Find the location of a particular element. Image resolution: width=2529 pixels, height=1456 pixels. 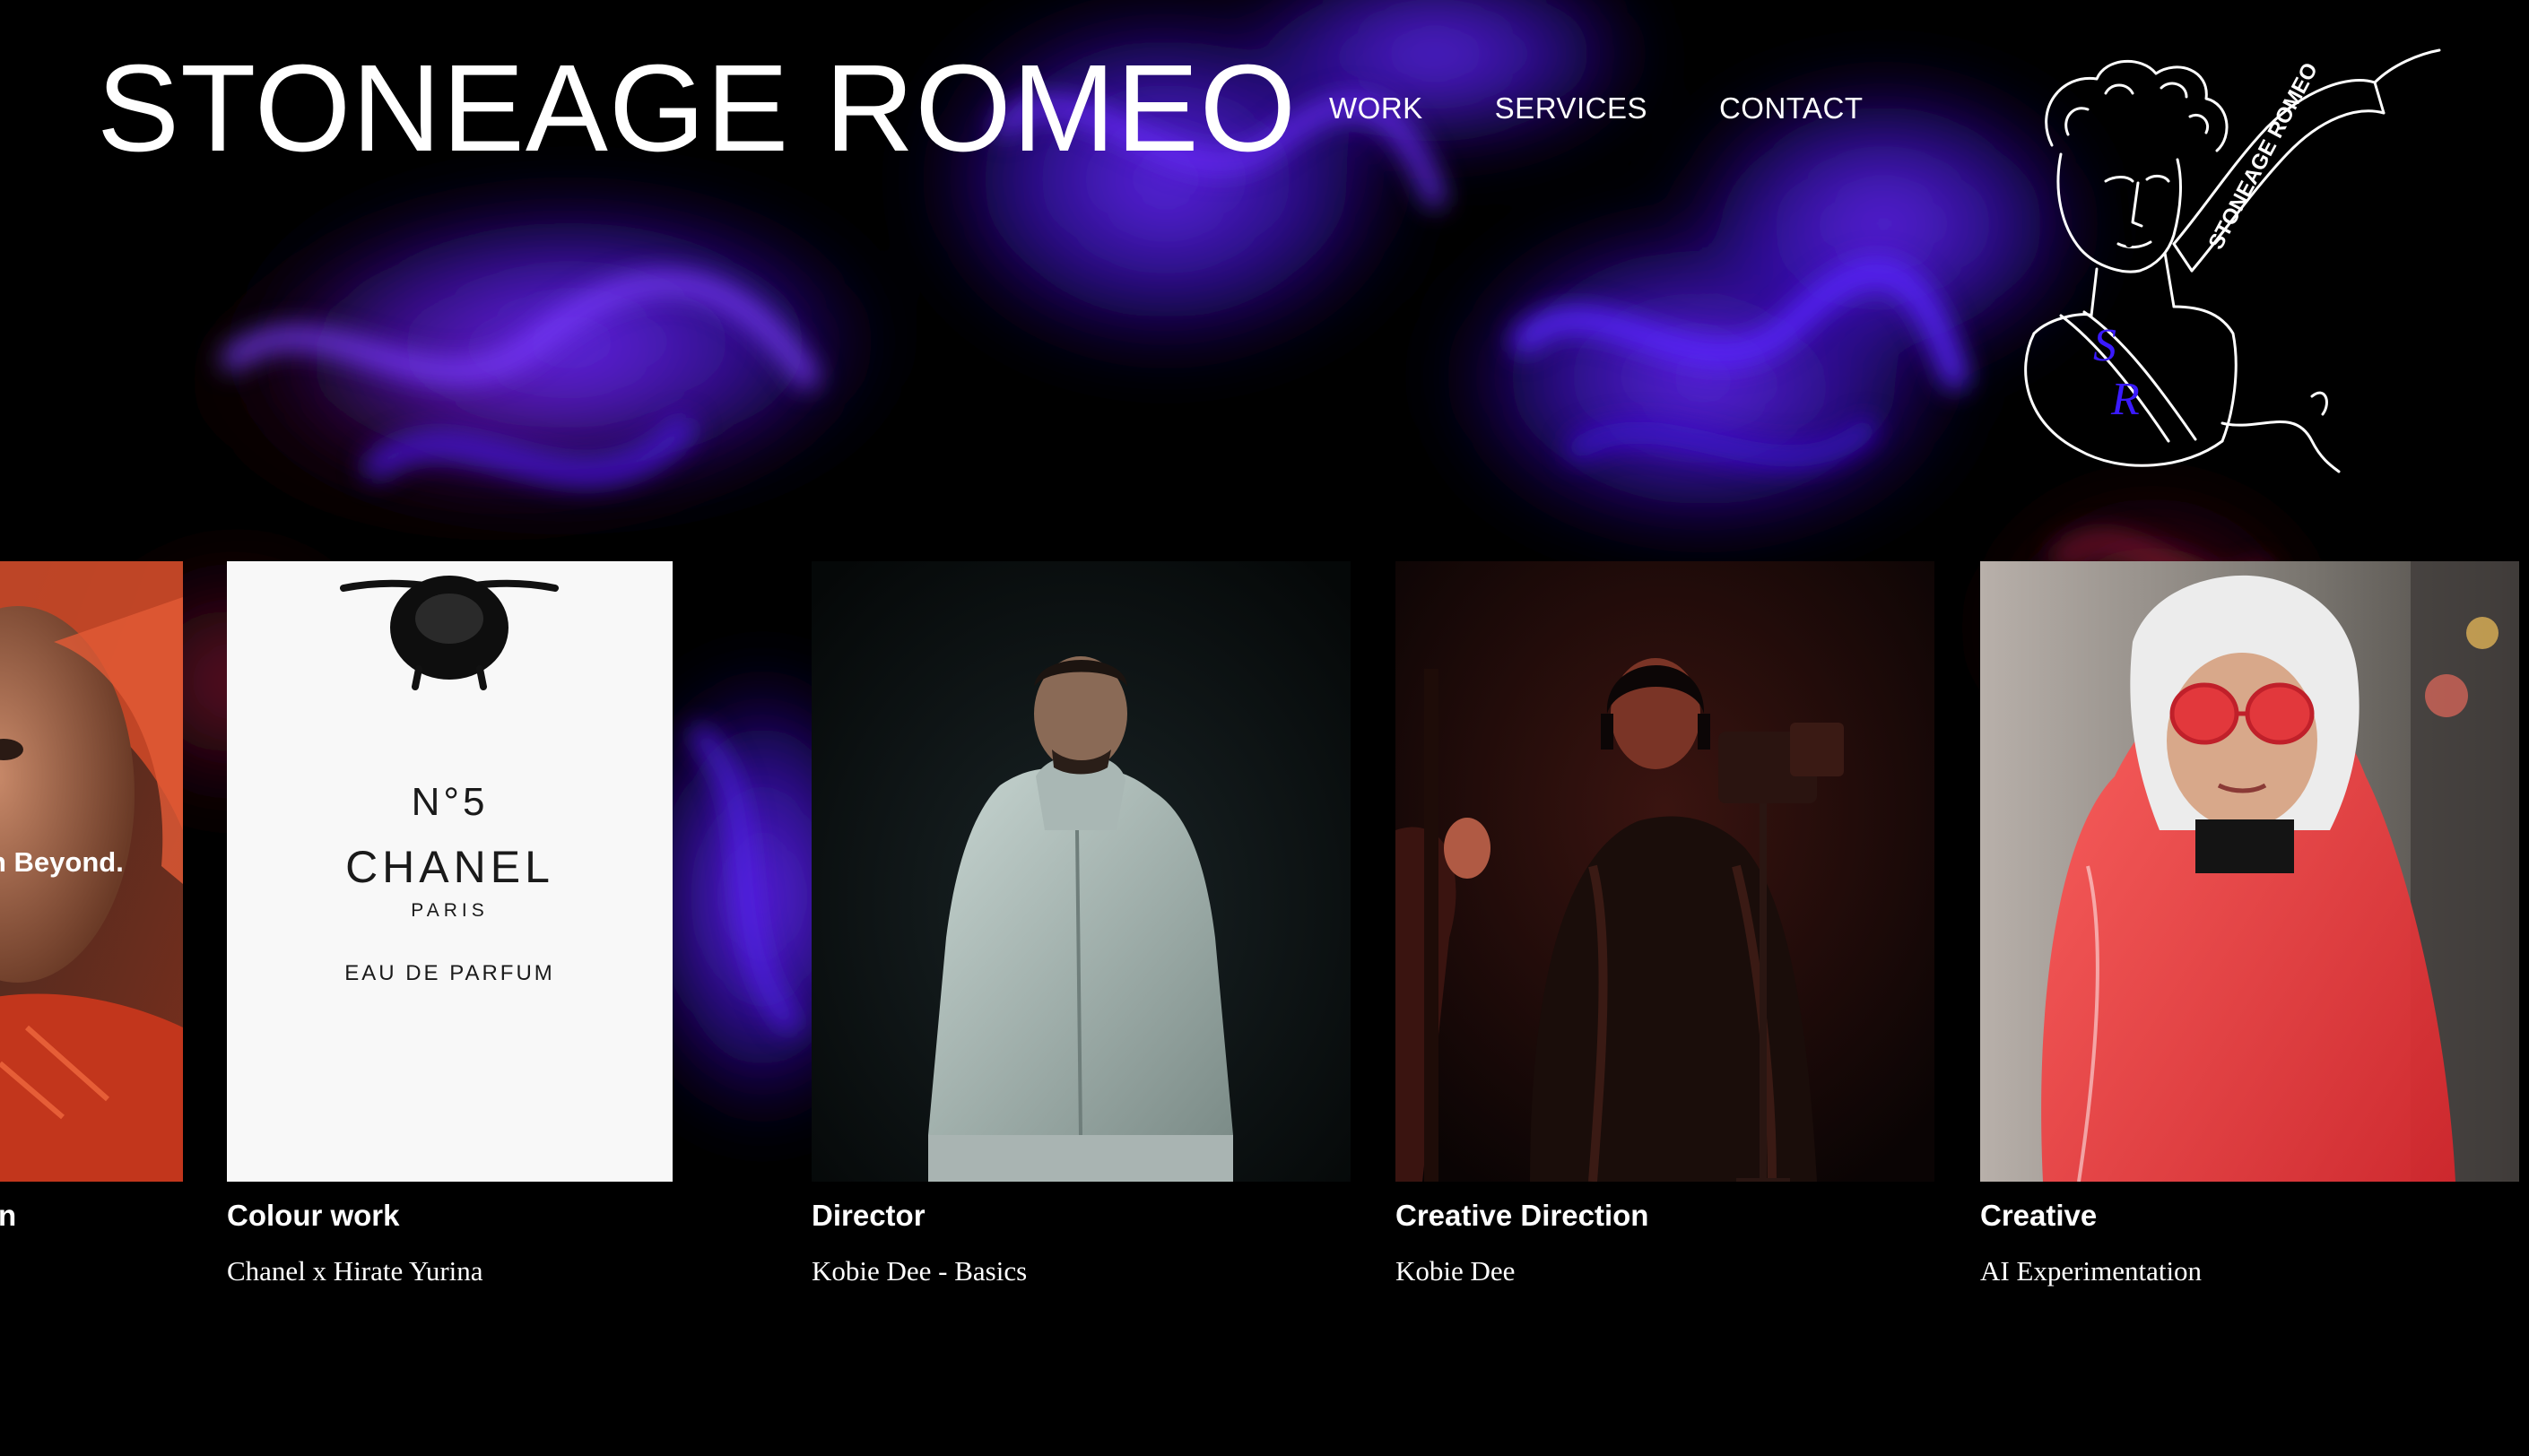

work-category-4: Creative is located at coordinates (2038, 1216).